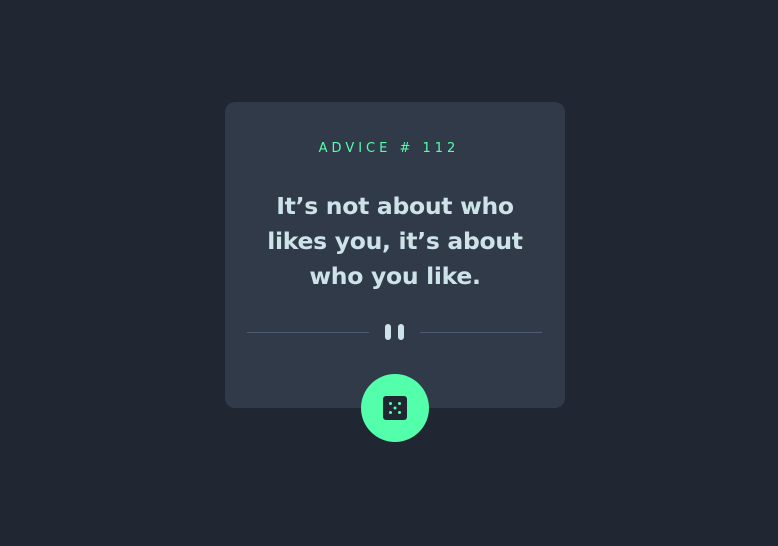 The height and width of the screenshot is (546, 778). What do you see at coordinates (308, 332) in the screenshot?
I see `divider-line-left` at bounding box center [308, 332].